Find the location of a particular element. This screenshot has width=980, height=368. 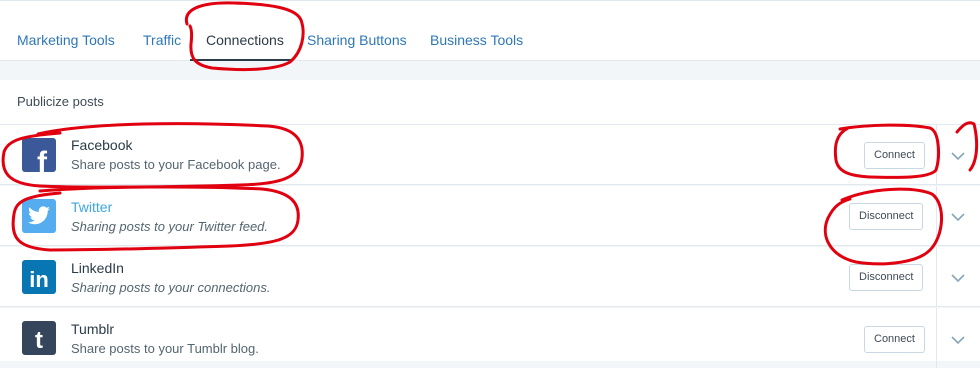

service-name: Facebook is located at coordinates (102, 145).